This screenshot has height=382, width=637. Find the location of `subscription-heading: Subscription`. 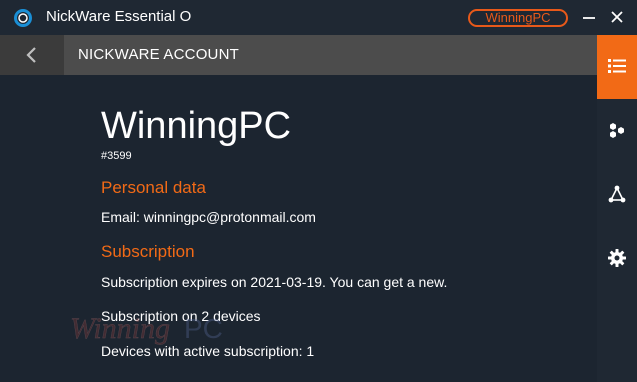

subscription-heading: Subscription is located at coordinates (148, 251).